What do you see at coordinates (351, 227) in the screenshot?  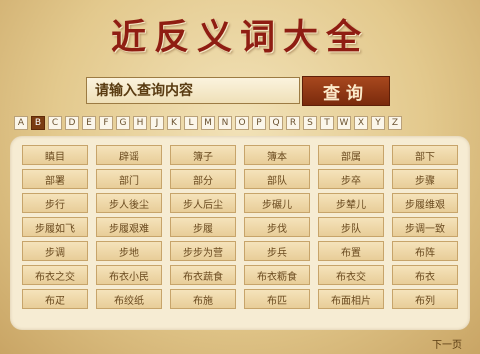 I see `word-item: 步队` at bounding box center [351, 227].